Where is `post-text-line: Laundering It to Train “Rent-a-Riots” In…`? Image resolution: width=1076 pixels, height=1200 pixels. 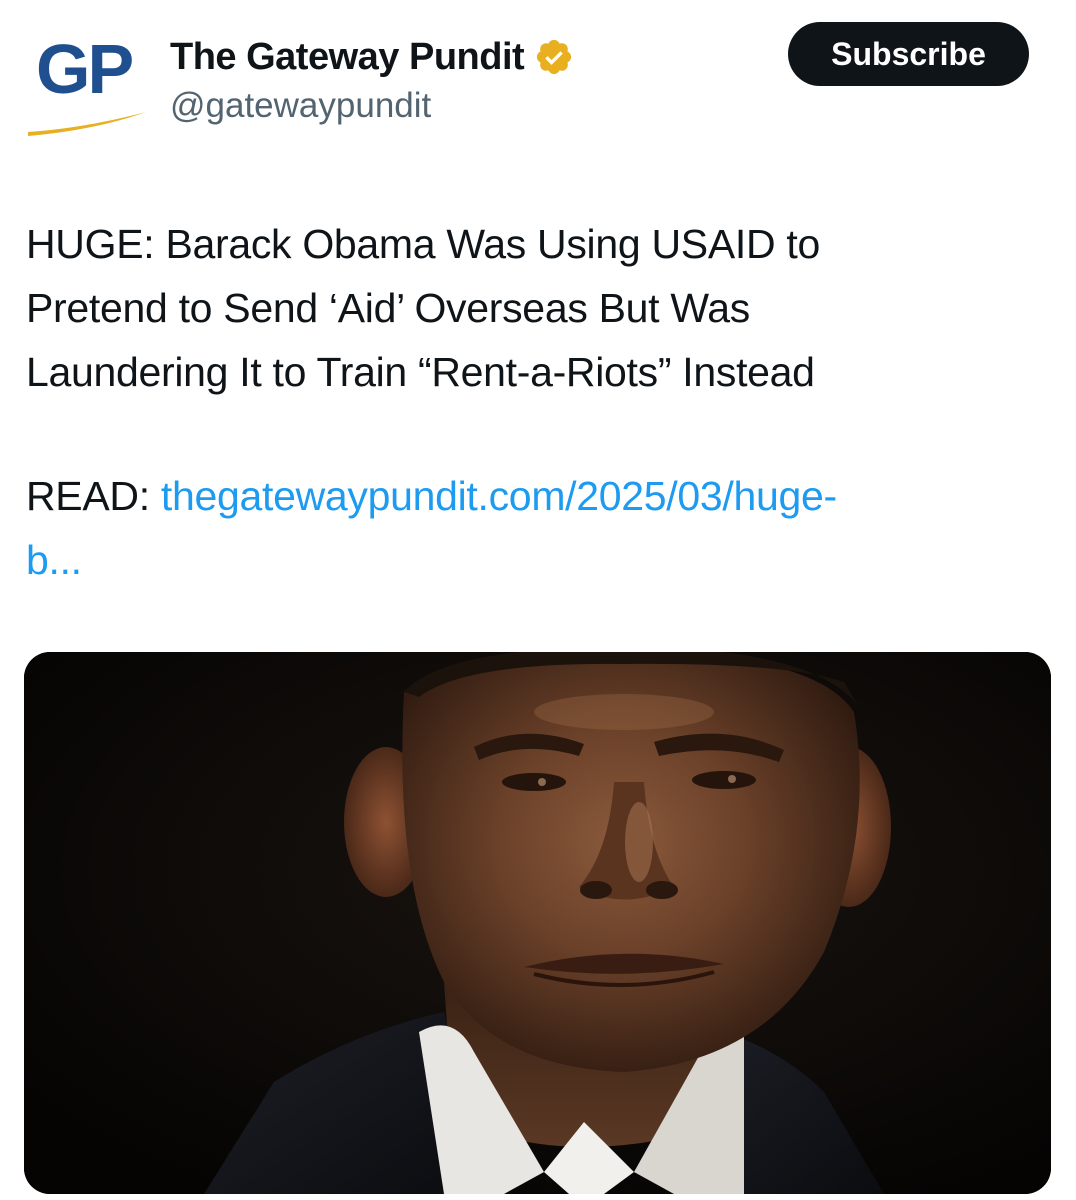 post-text-line: Laundering It to Train “Rent-a-Riots” In… is located at coordinates (420, 372).